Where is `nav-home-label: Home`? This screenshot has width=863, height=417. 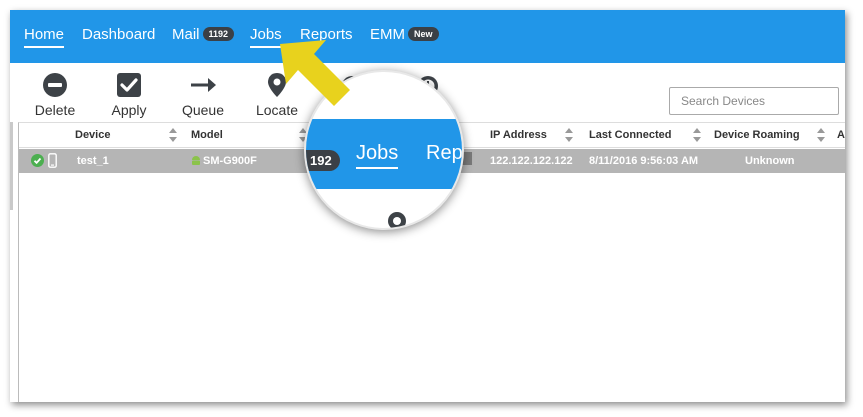
nav-home-label: Home is located at coordinates (44, 34).